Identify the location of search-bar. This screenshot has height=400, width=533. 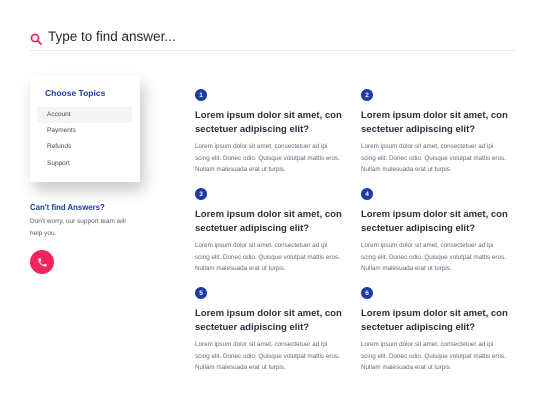
(272, 38).